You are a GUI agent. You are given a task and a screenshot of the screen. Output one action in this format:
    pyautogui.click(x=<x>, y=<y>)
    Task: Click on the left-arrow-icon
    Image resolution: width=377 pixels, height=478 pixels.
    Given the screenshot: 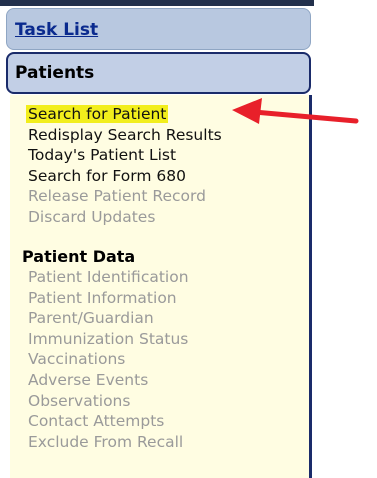 What is the action you would take?
    pyautogui.click(x=295, y=111)
    